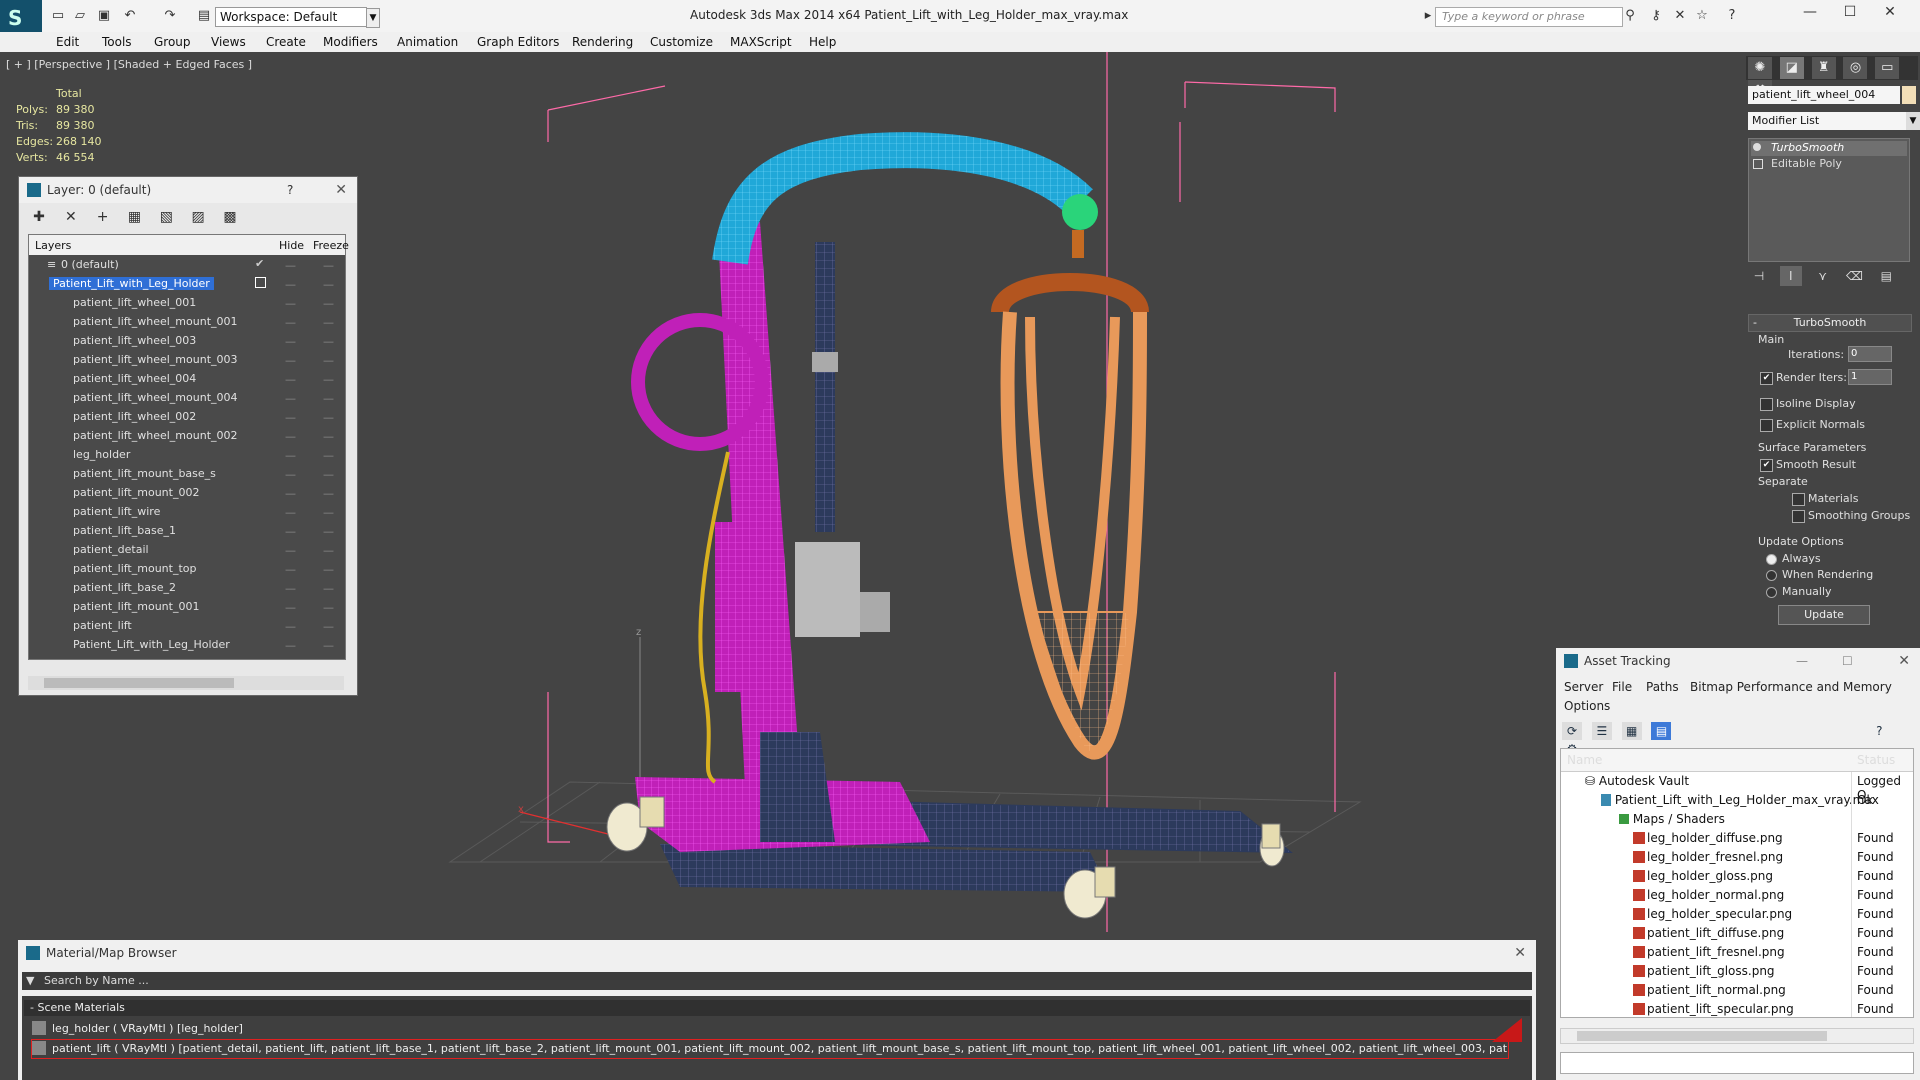 Image resolution: width=1920 pixels, height=1080 pixels. Describe the element at coordinates (290, 190) in the screenshot. I see `layer-help-button: ?` at that location.